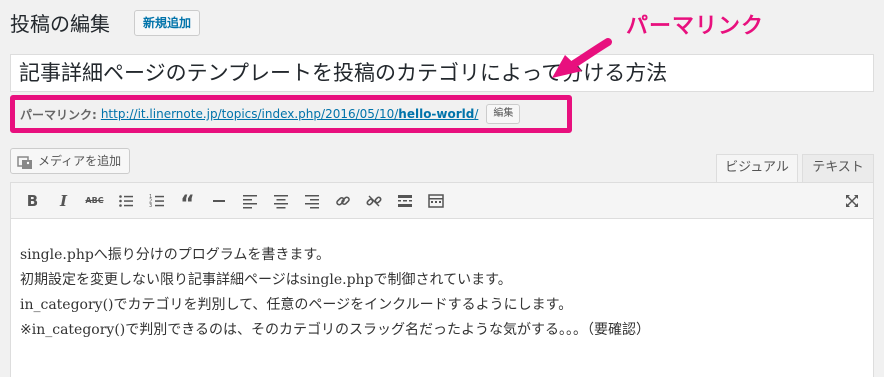 The image size is (884, 377). I want to click on horizontal-rule-icon, so click(218, 201).